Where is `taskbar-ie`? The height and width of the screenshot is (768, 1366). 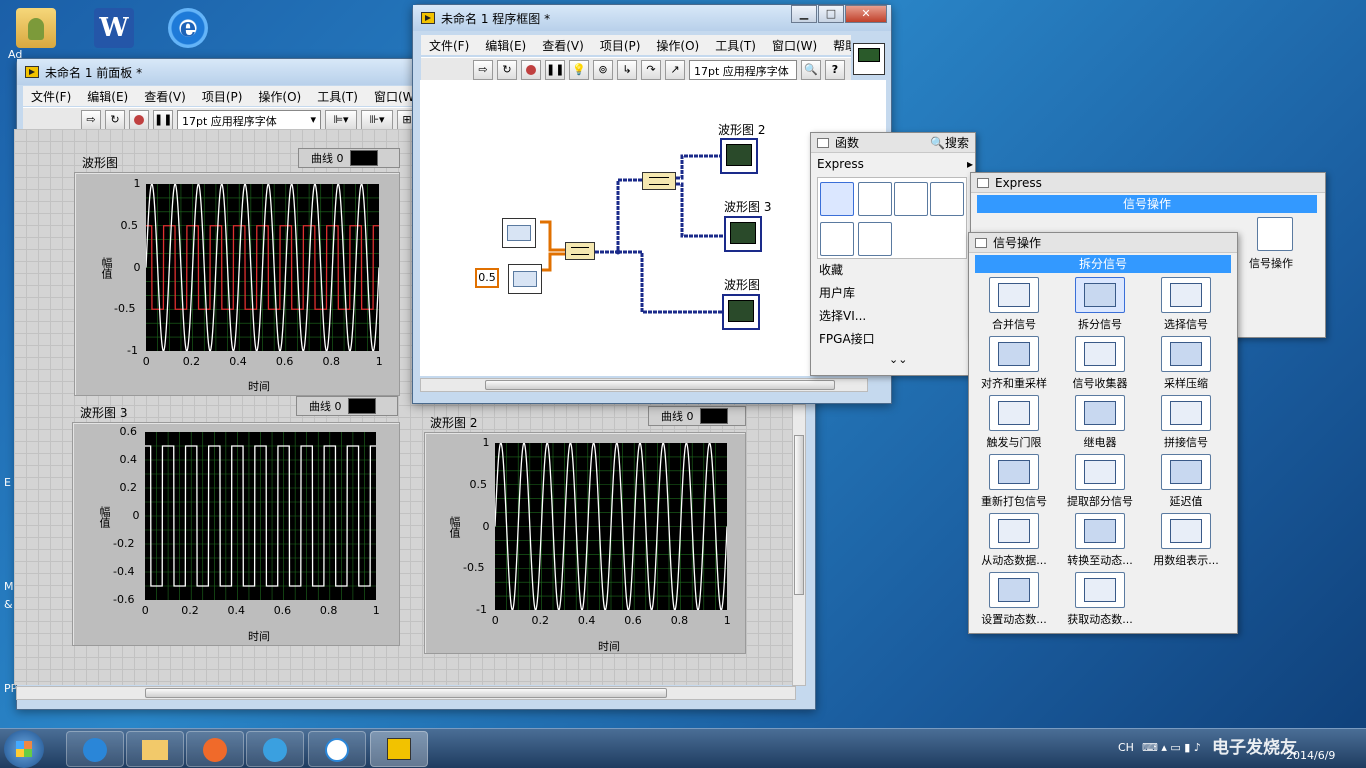 taskbar-ie is located at coordinates (95, 749).